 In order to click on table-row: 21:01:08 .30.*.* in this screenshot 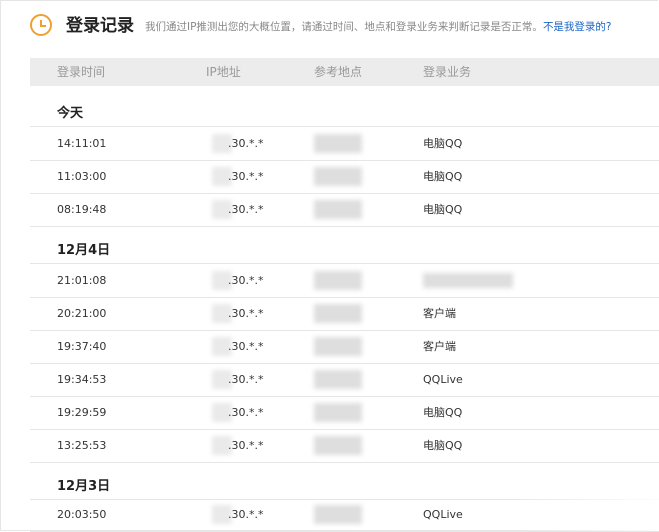, I will do `click(344, 281)`.